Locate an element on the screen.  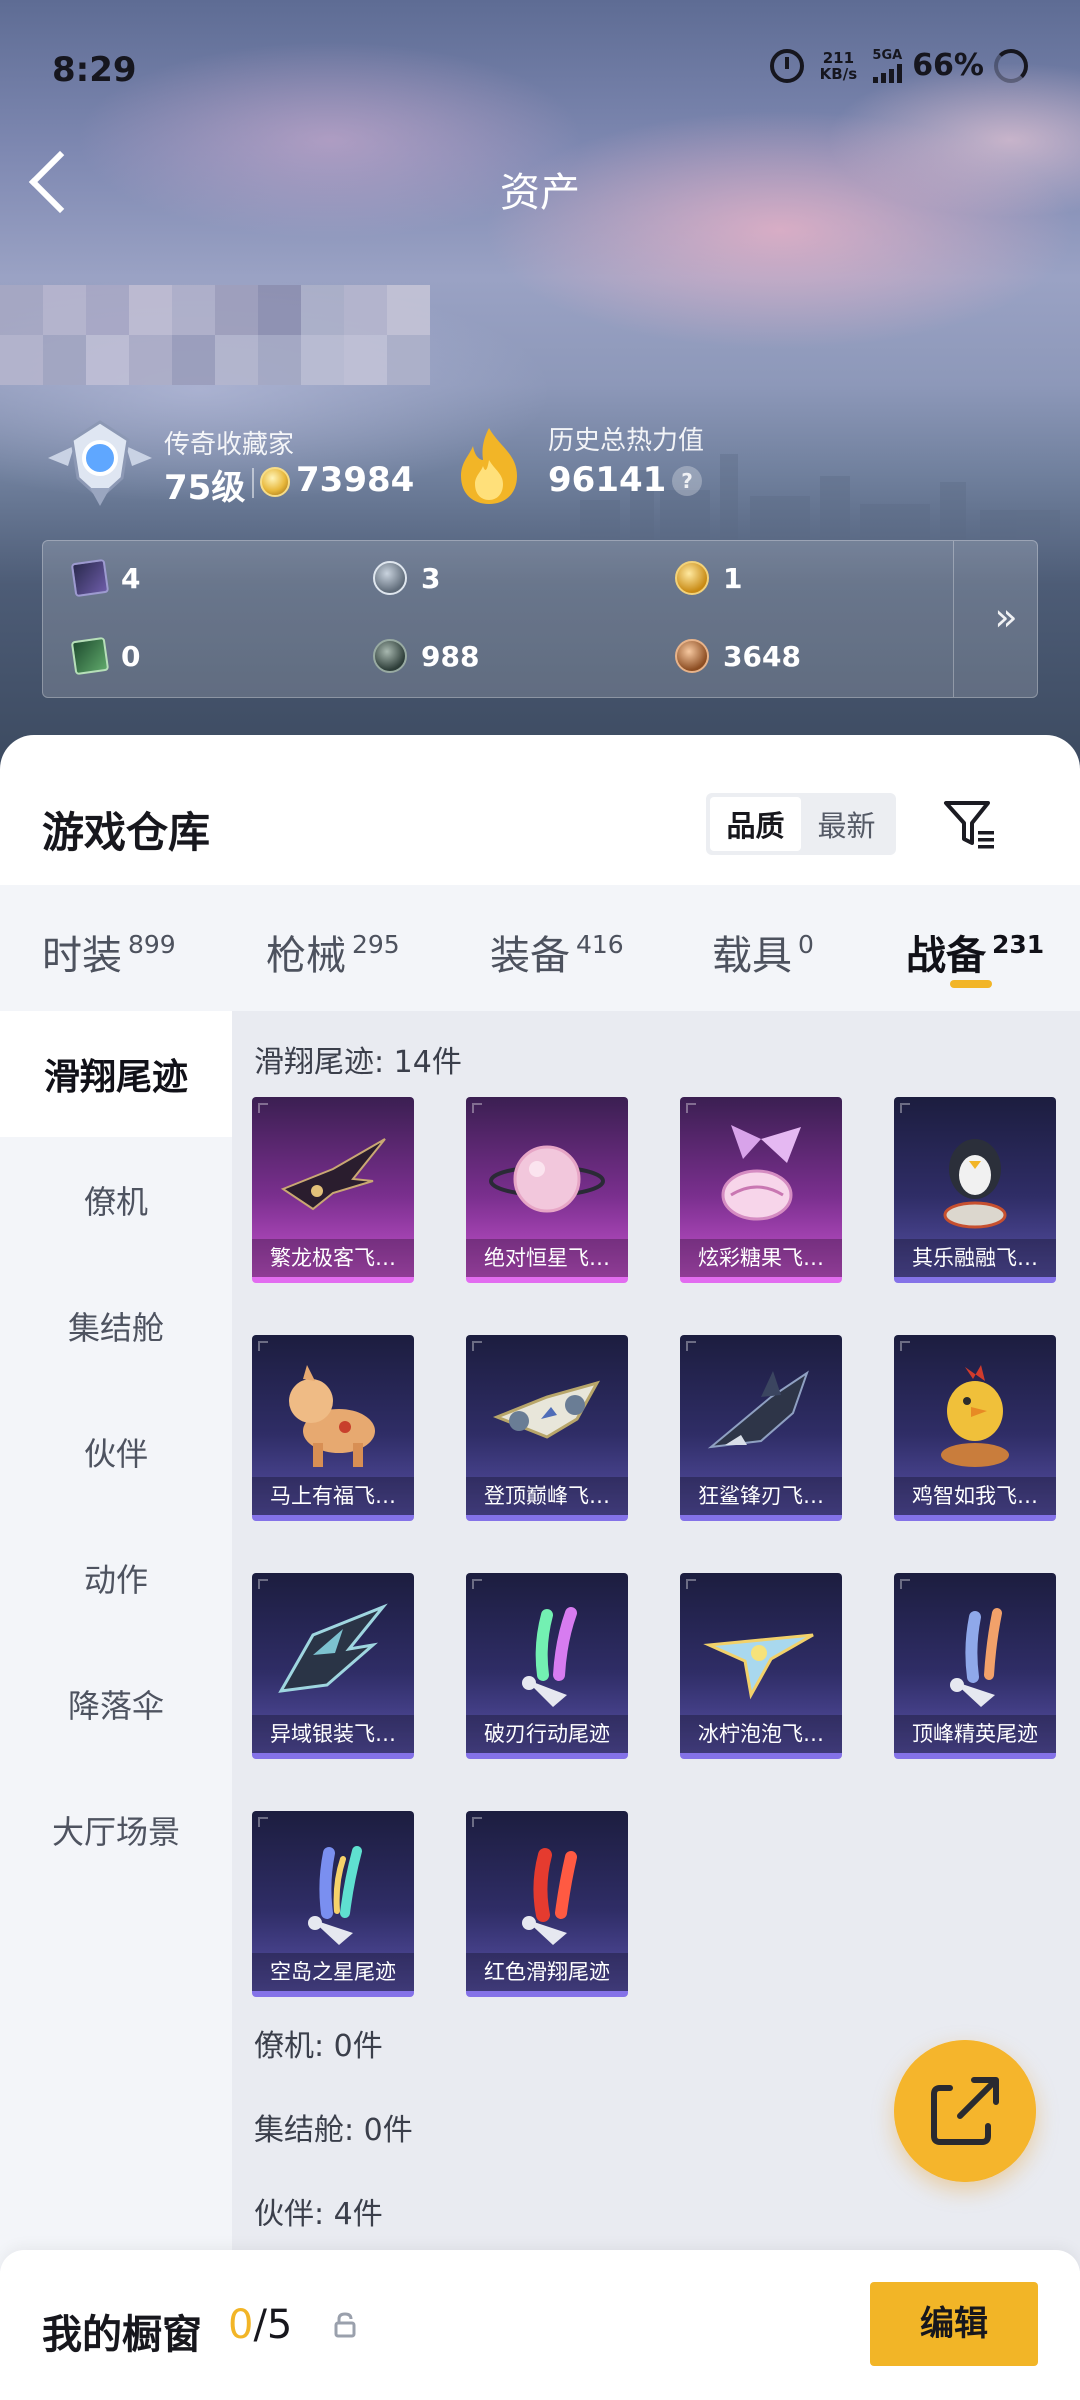
filter-icon is located at coordinates (970, 825).